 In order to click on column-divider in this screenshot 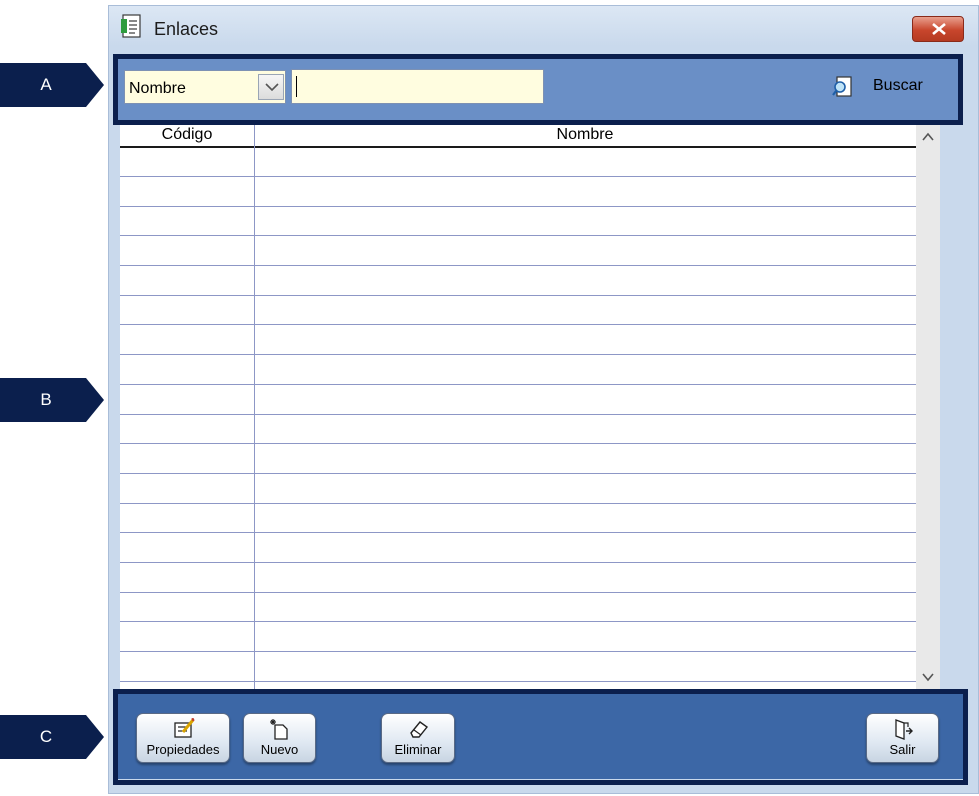, I will do `click(254, 406)`.